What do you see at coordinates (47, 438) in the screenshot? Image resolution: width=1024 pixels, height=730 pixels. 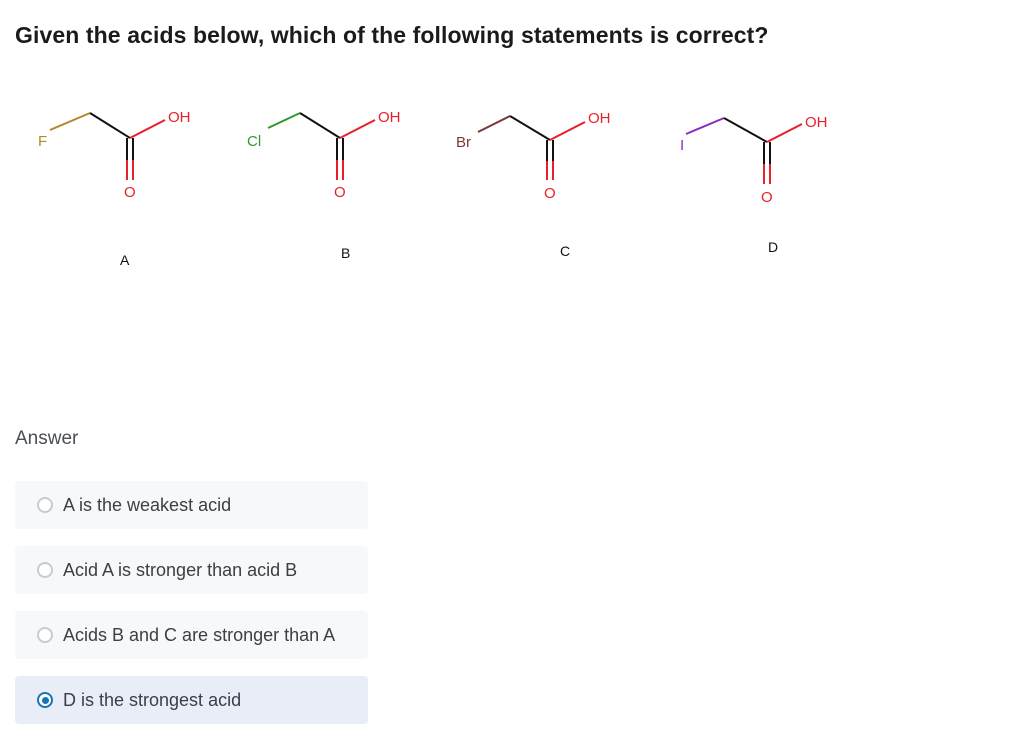 I see `answer-heading: Answer` at bounding box center [47, 438].